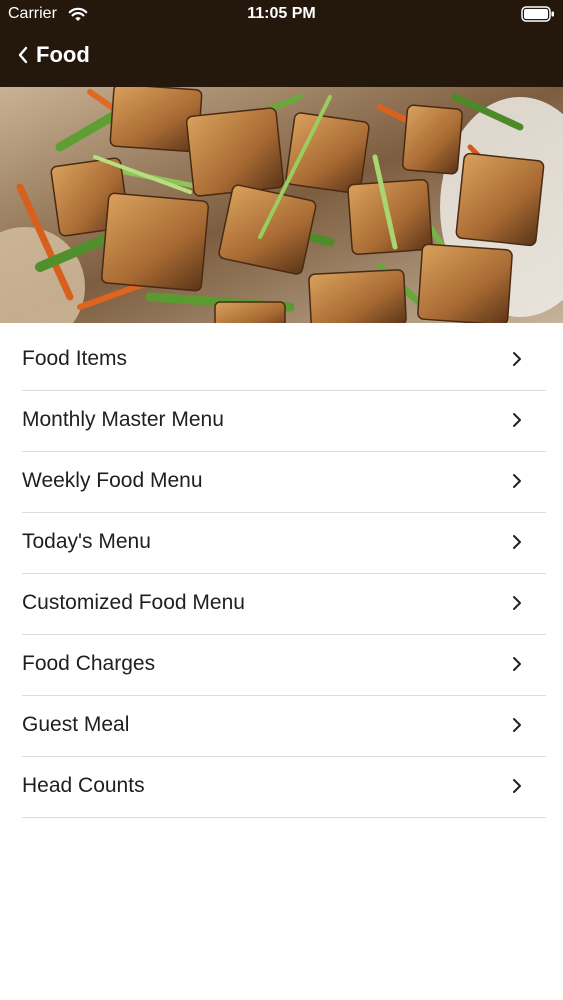  What do you see at coordinates (284, 360) in the screenshot?
I see `menu-item-food-items: Food Items` at bounding box center [284, 360].